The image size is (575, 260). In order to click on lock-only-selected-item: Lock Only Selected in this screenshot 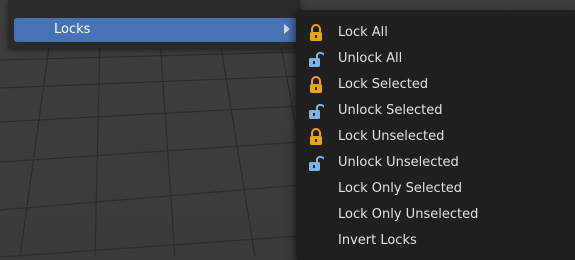, I will do `click(437, 189)`.